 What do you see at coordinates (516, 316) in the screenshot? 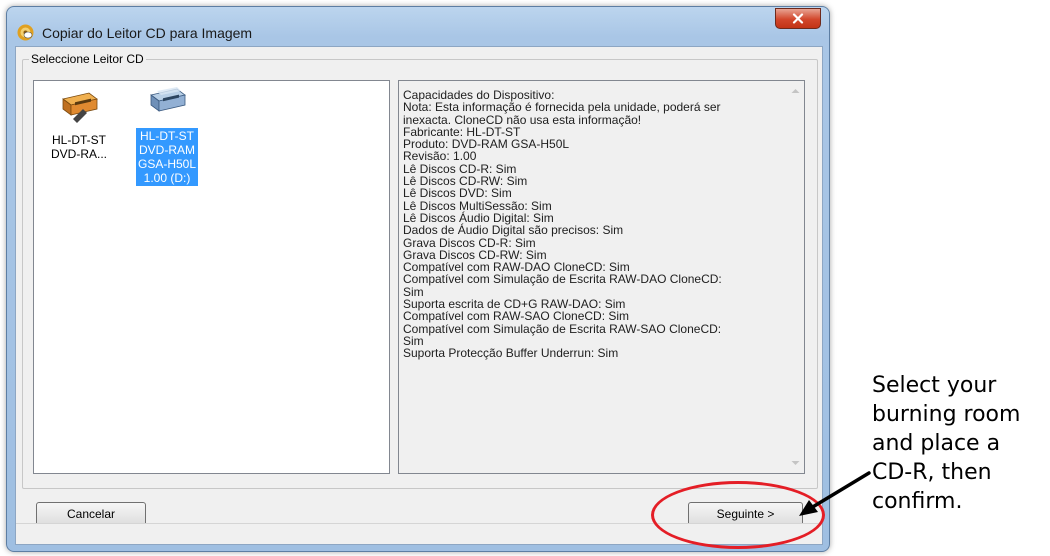
I see `info-line: Compatível com RAW-SAO CloneCD: Sim` at bounding box center [516, 316].